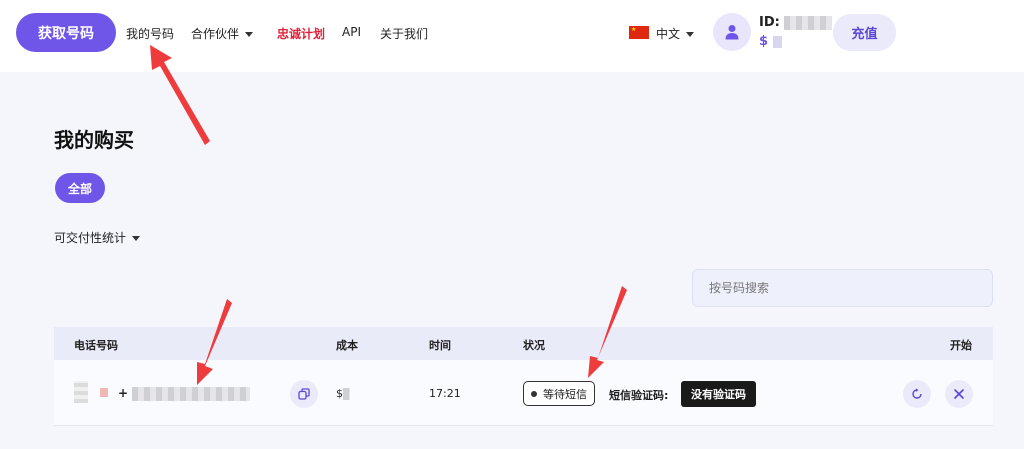  Describe the element at coordinates (191, 393) in the screenshot. I see `redacted-phone` at that location.